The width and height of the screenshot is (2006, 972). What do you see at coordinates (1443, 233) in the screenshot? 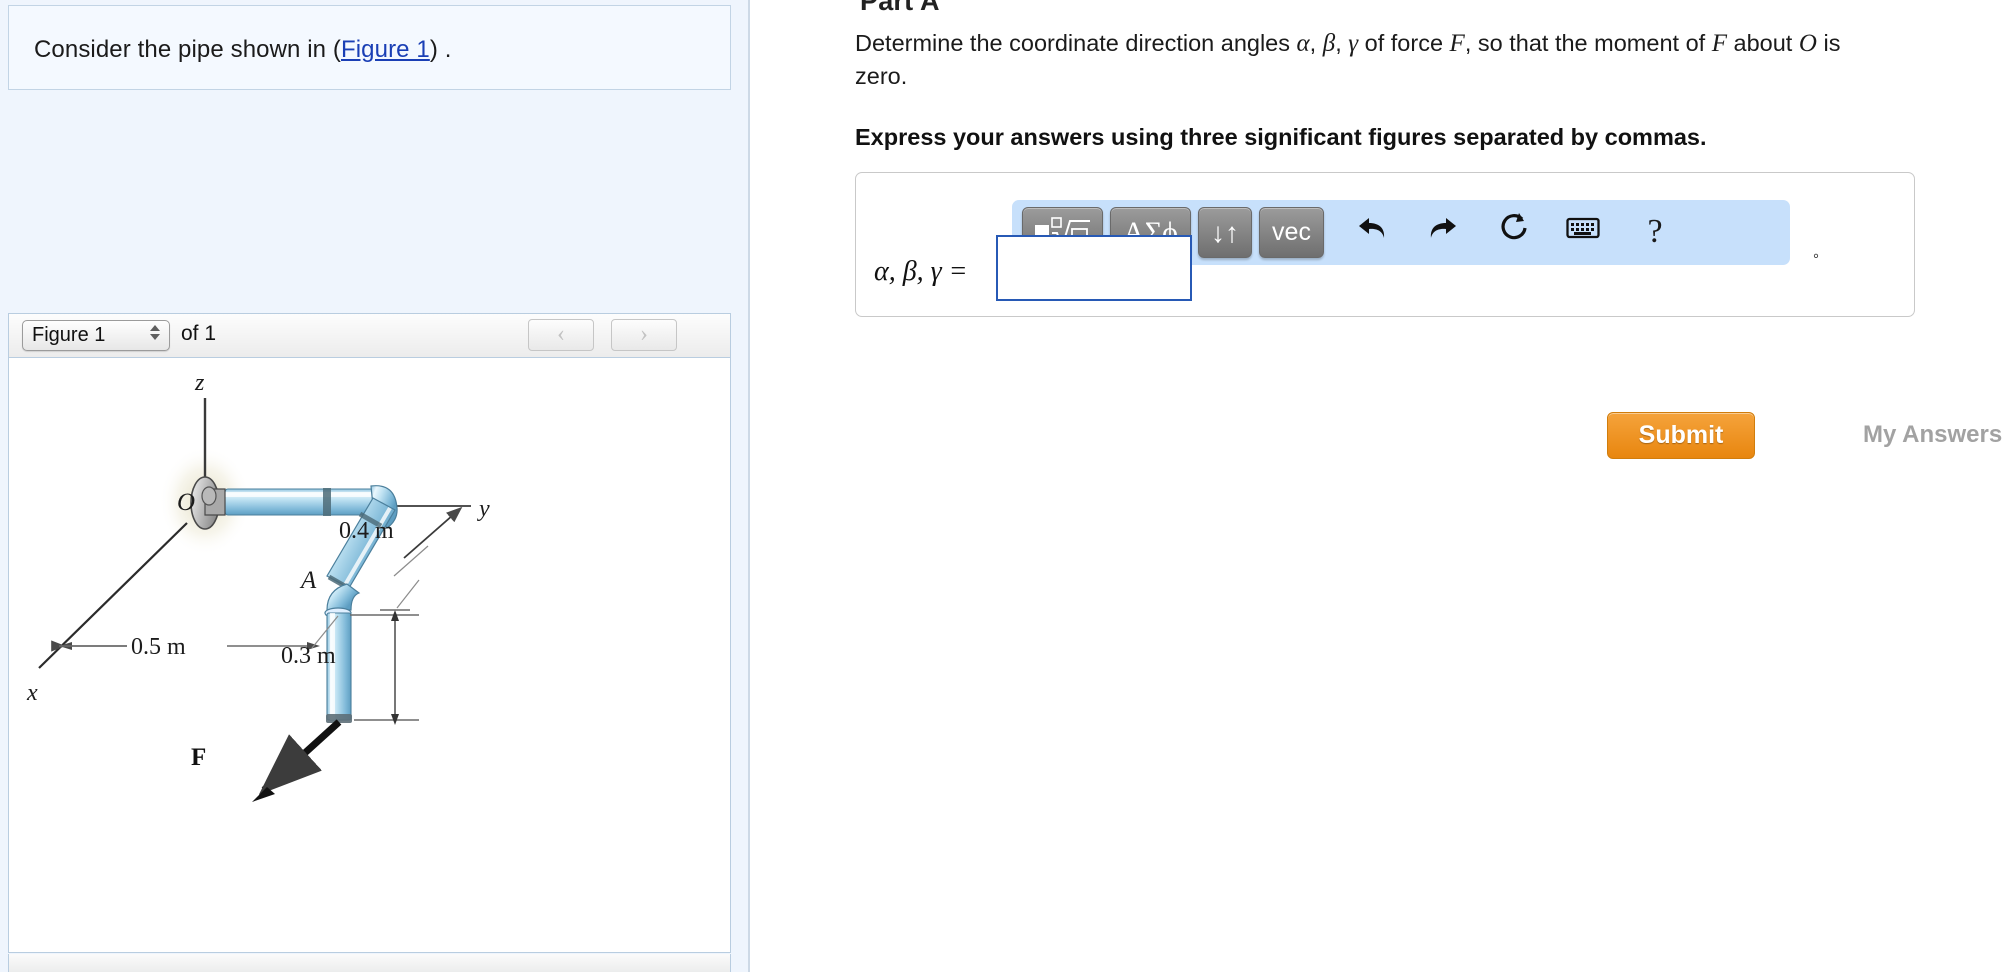
I see `redo-icon` at bounding box center [1443, 233].